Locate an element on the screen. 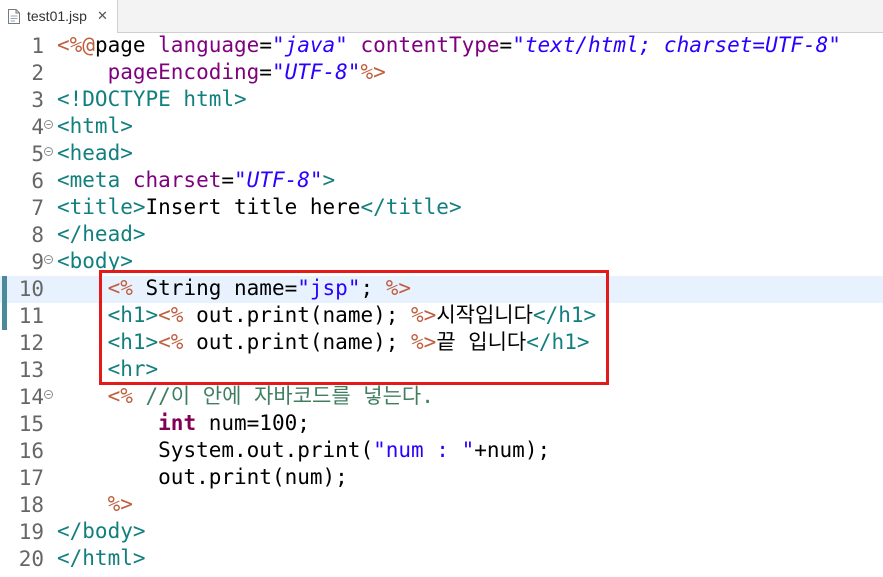 The height and width of the screenshot is (577, 883). code-token: num=100; is located at coordinates (253, 423).